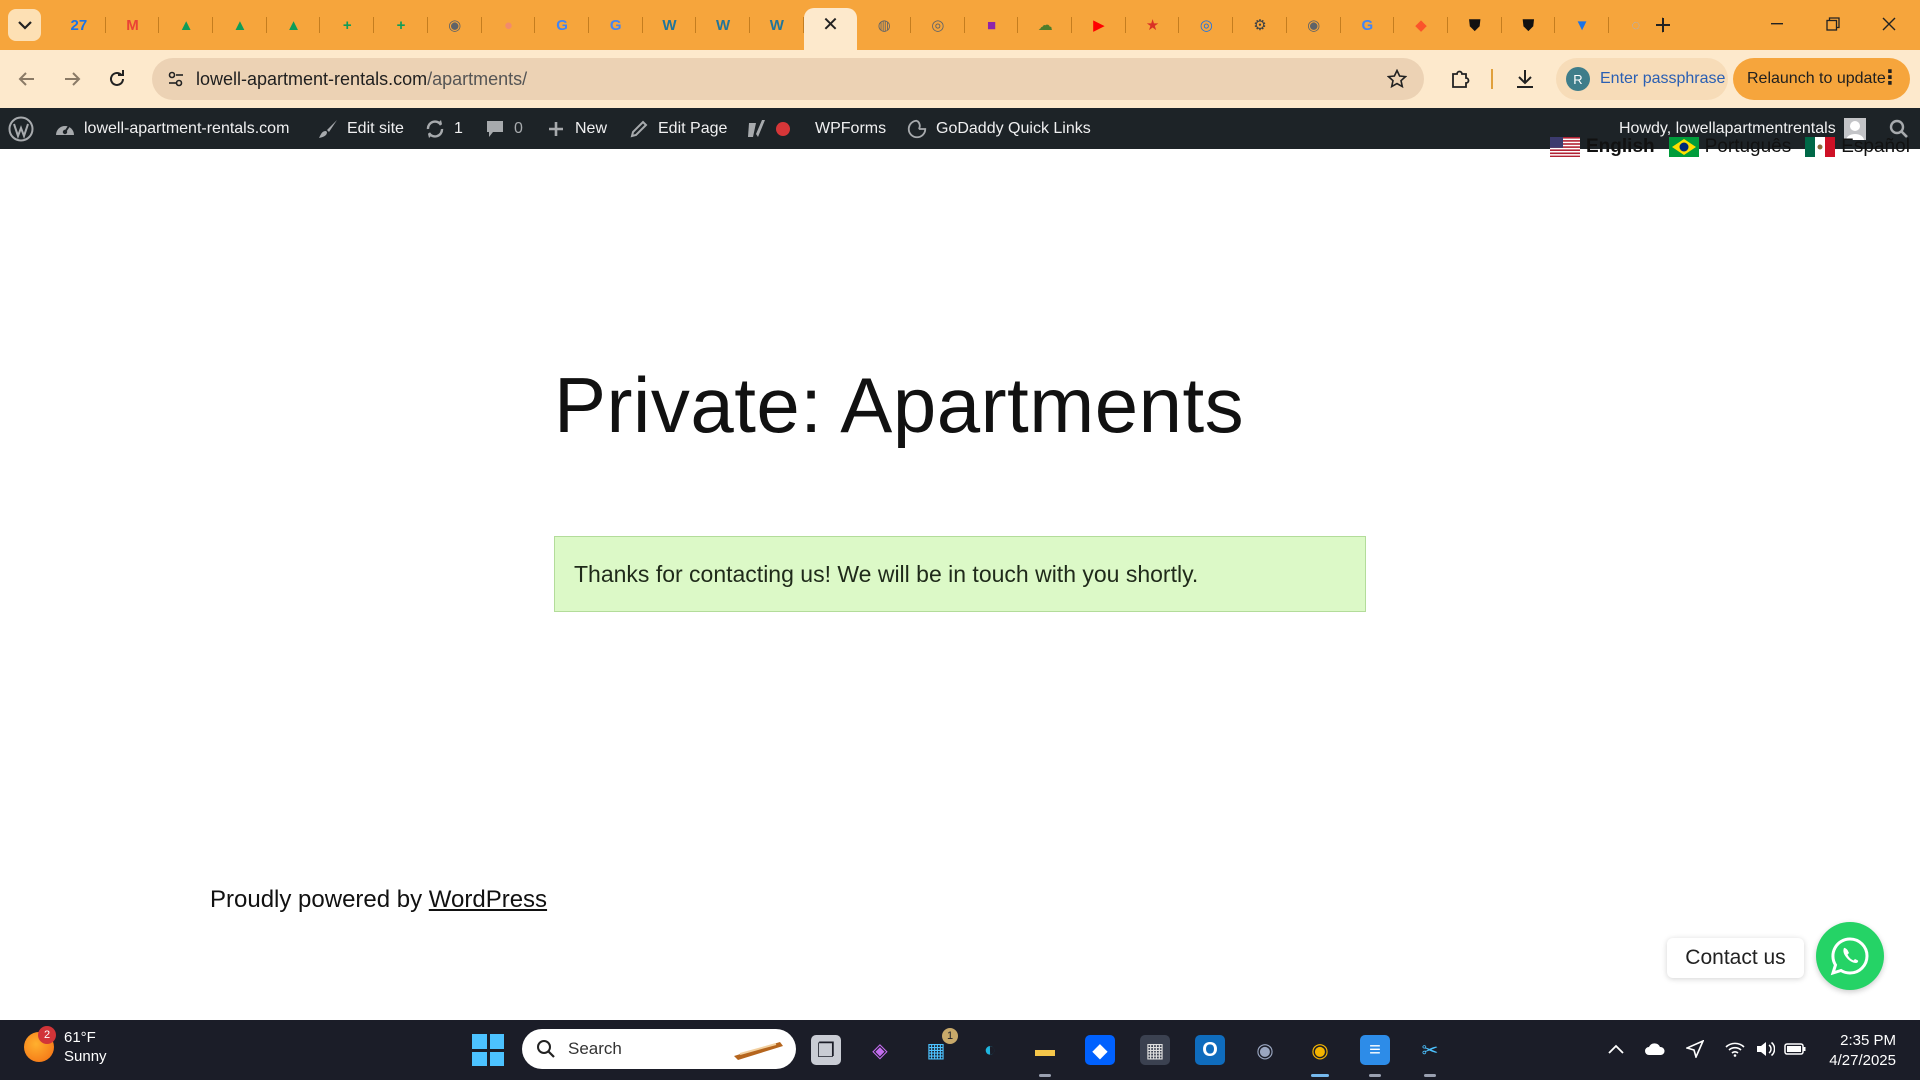  What do you see at coordinates (1816, 78) in the screenshot?
I see `relaunch-label: Relaunch to update` at bounding box center [1816, 78].